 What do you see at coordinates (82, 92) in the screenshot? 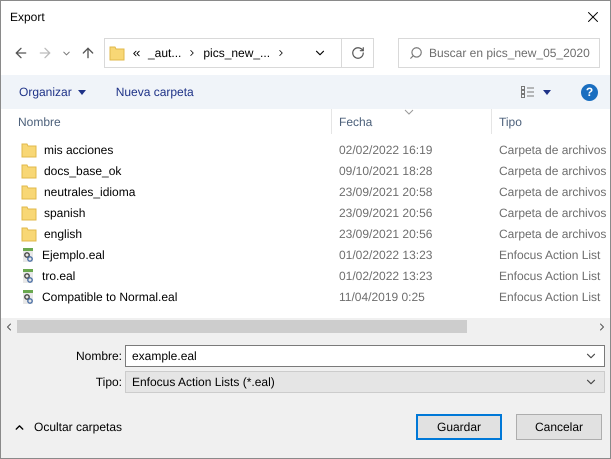
I see `caret-icon` at bounding box center [82, 92].